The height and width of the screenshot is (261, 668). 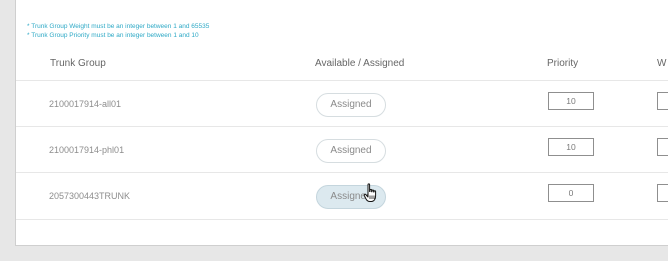 I want to click on hand-pointer-icon, so click(x=370, y=192).